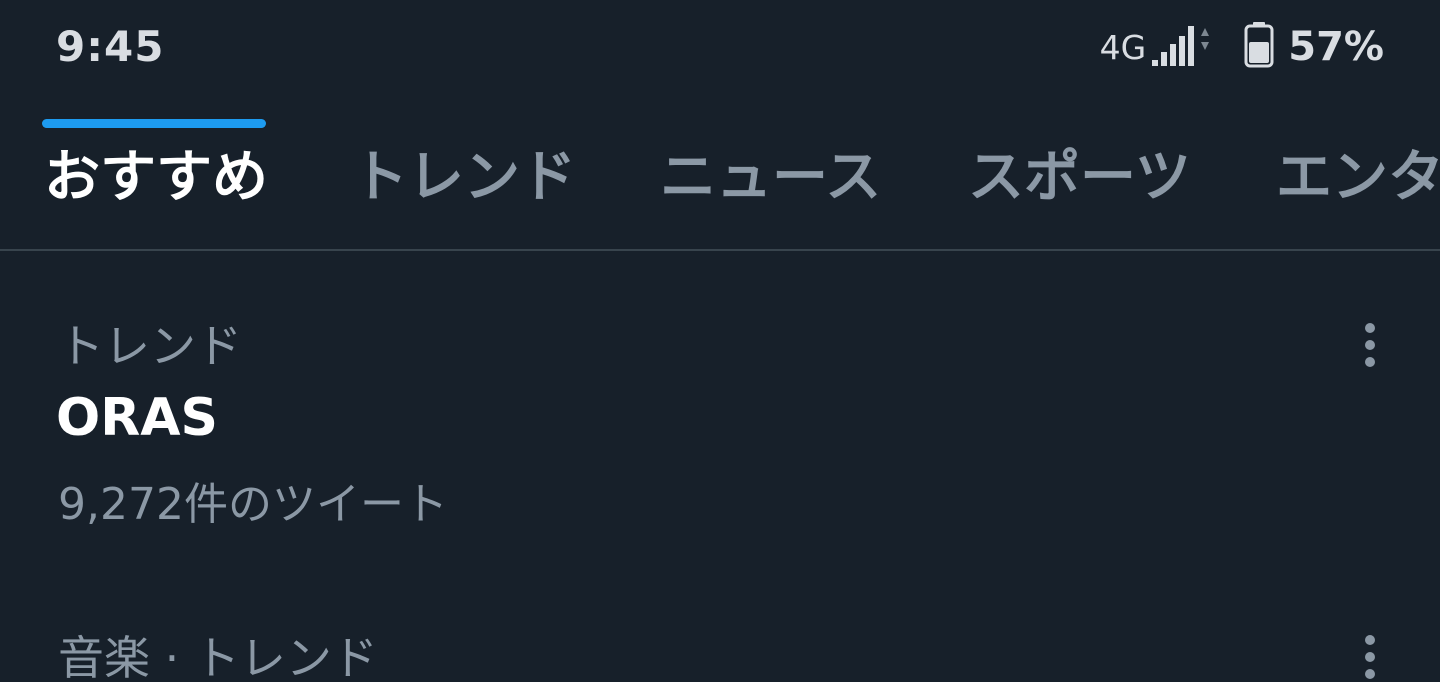  What do you see at coordinates (1242, 47) in the screenshot?
I see `status-indicators: 4G 57%` at bounding box center [1242, 47].